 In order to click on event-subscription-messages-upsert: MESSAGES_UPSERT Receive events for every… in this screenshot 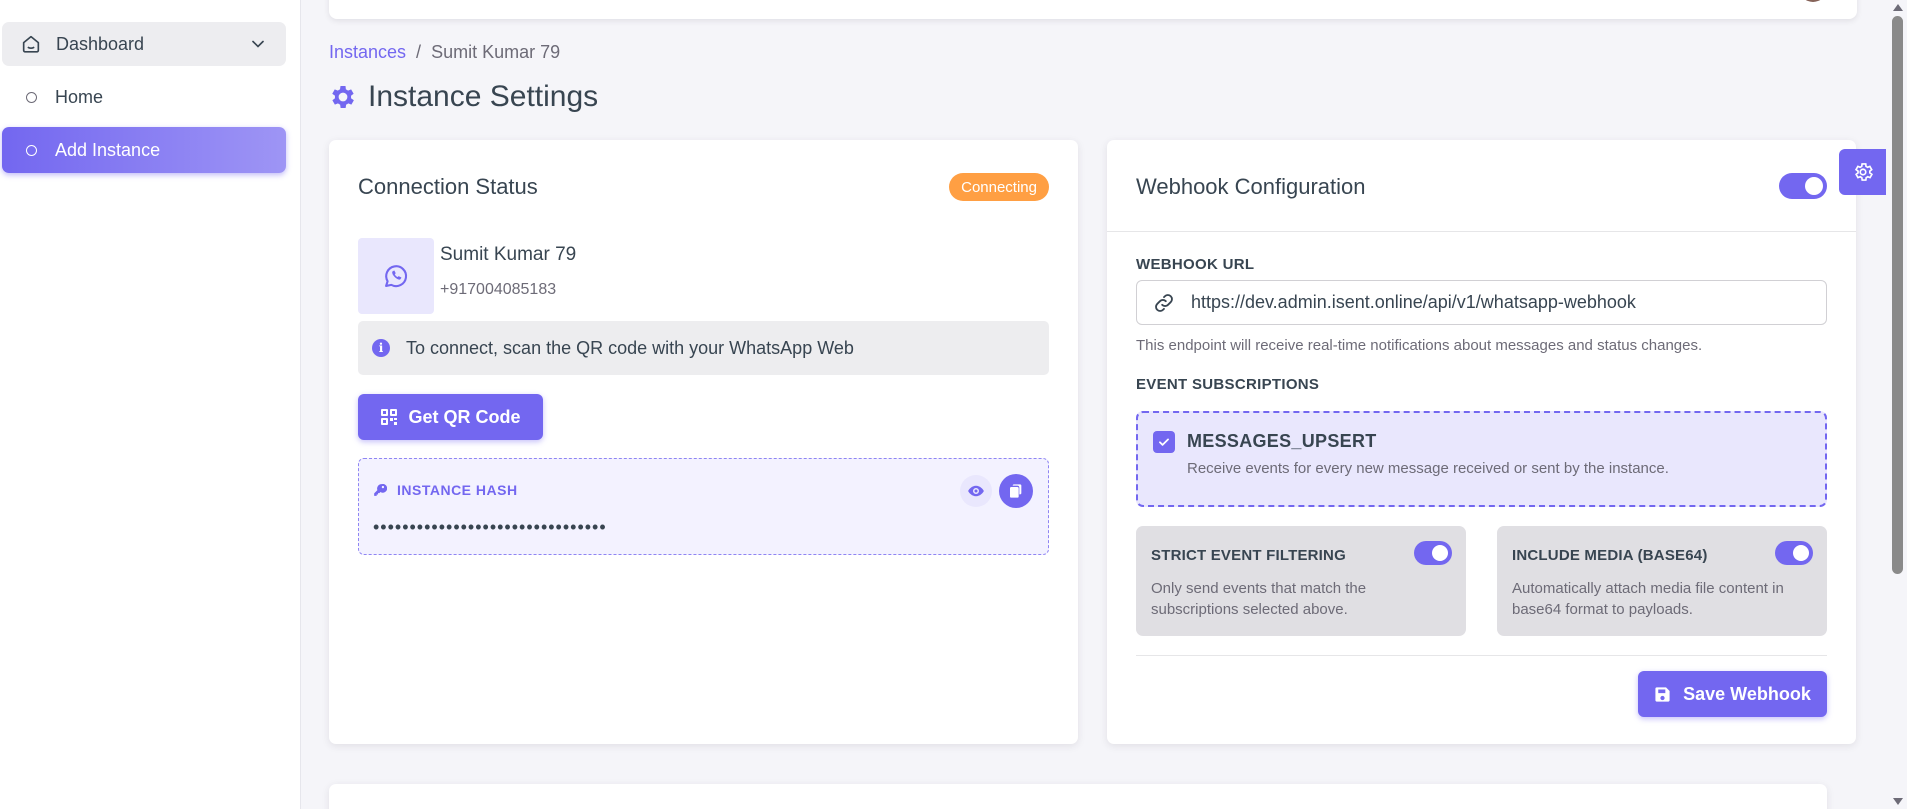, I will do `click(1481, 459)`.